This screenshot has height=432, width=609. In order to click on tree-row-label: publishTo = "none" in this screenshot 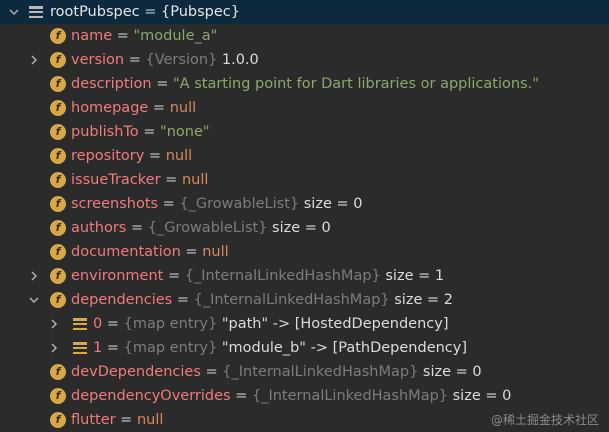, I will do `click(140, 132)`.